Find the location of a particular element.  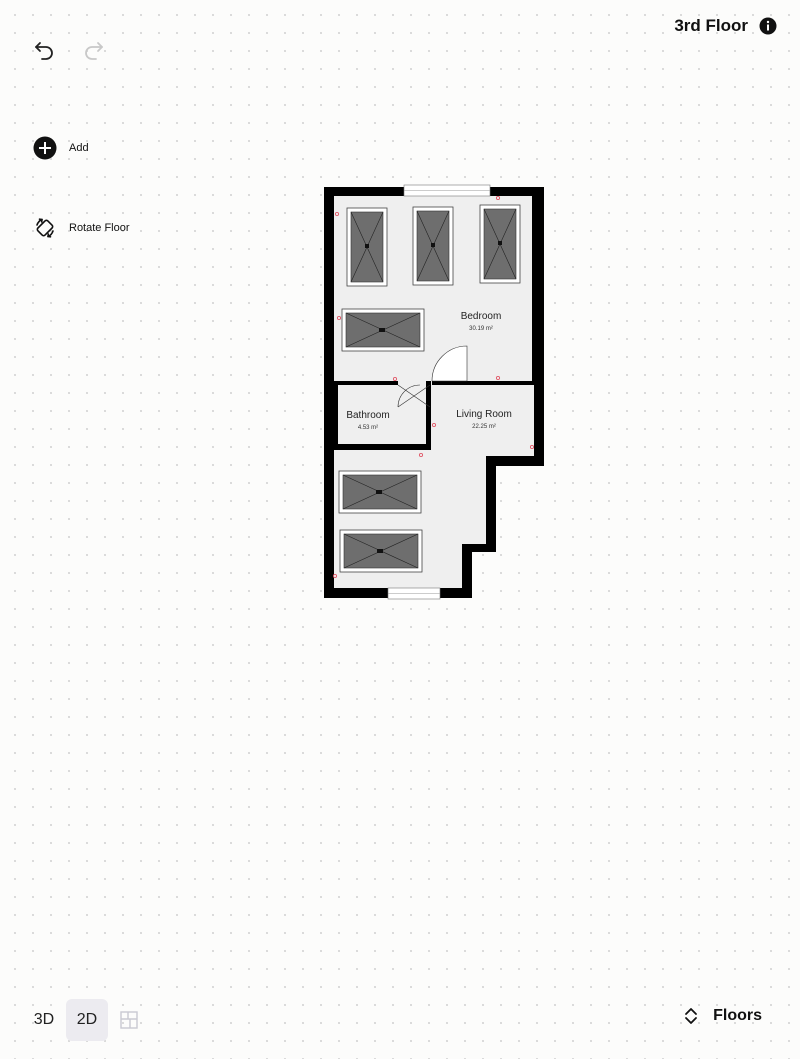

floors-button: Floors is located at coordinates (722, 1016).